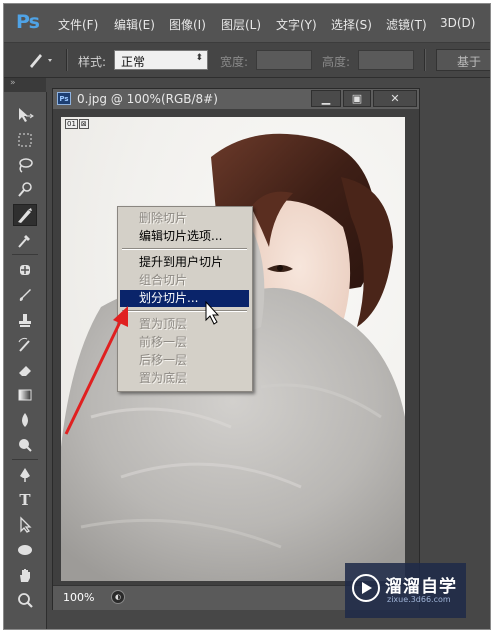 The width and height of the screenshot is (494, 633). What do you see at coordinates (406, 24) in the screenshot?
I see `menu-filter: 滤镜(T)` at bounding box center [406, 24].